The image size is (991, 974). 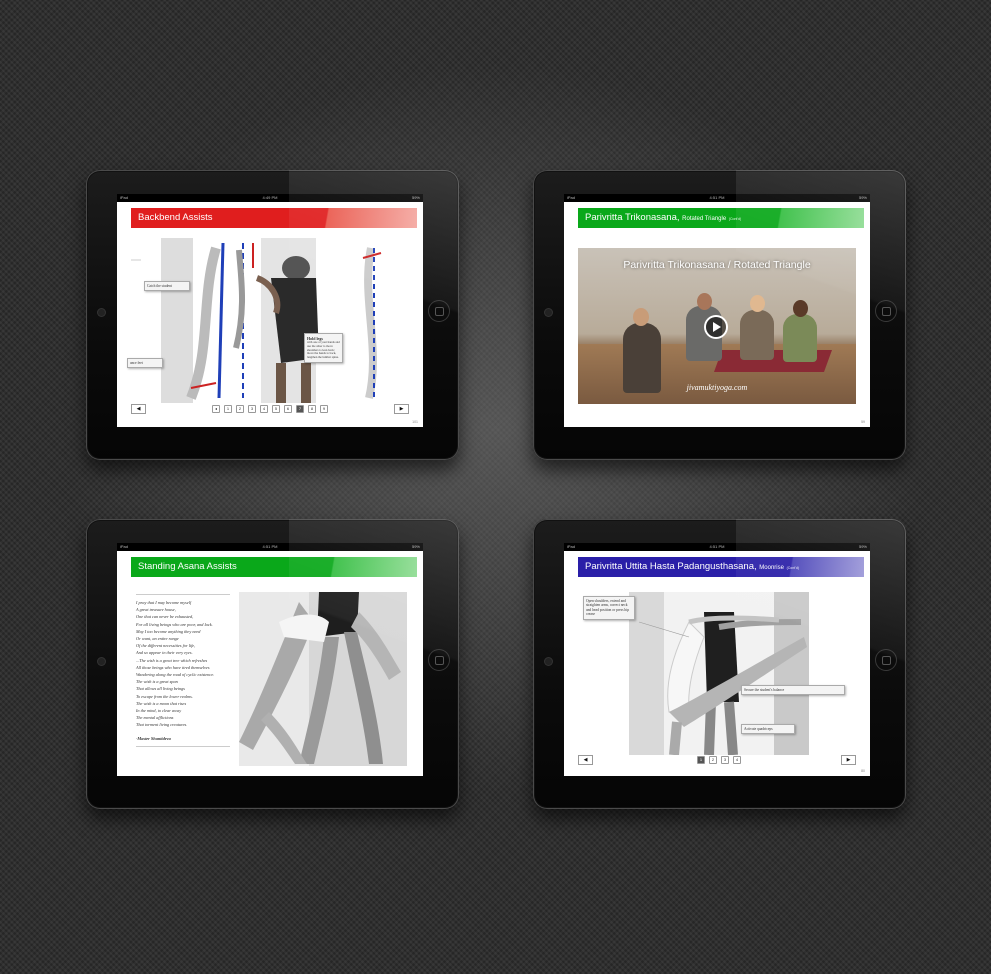 What do you see at coordinates (415, 422) in the screenshot?
I see `page-number: 101` at bounding box center [415, 422].